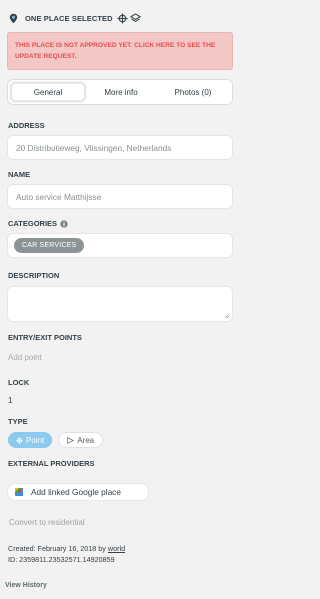 Image resolution: width=320 pixels, height=599 pixels. I want to click on type-point-button: Point, so click(30, 440).